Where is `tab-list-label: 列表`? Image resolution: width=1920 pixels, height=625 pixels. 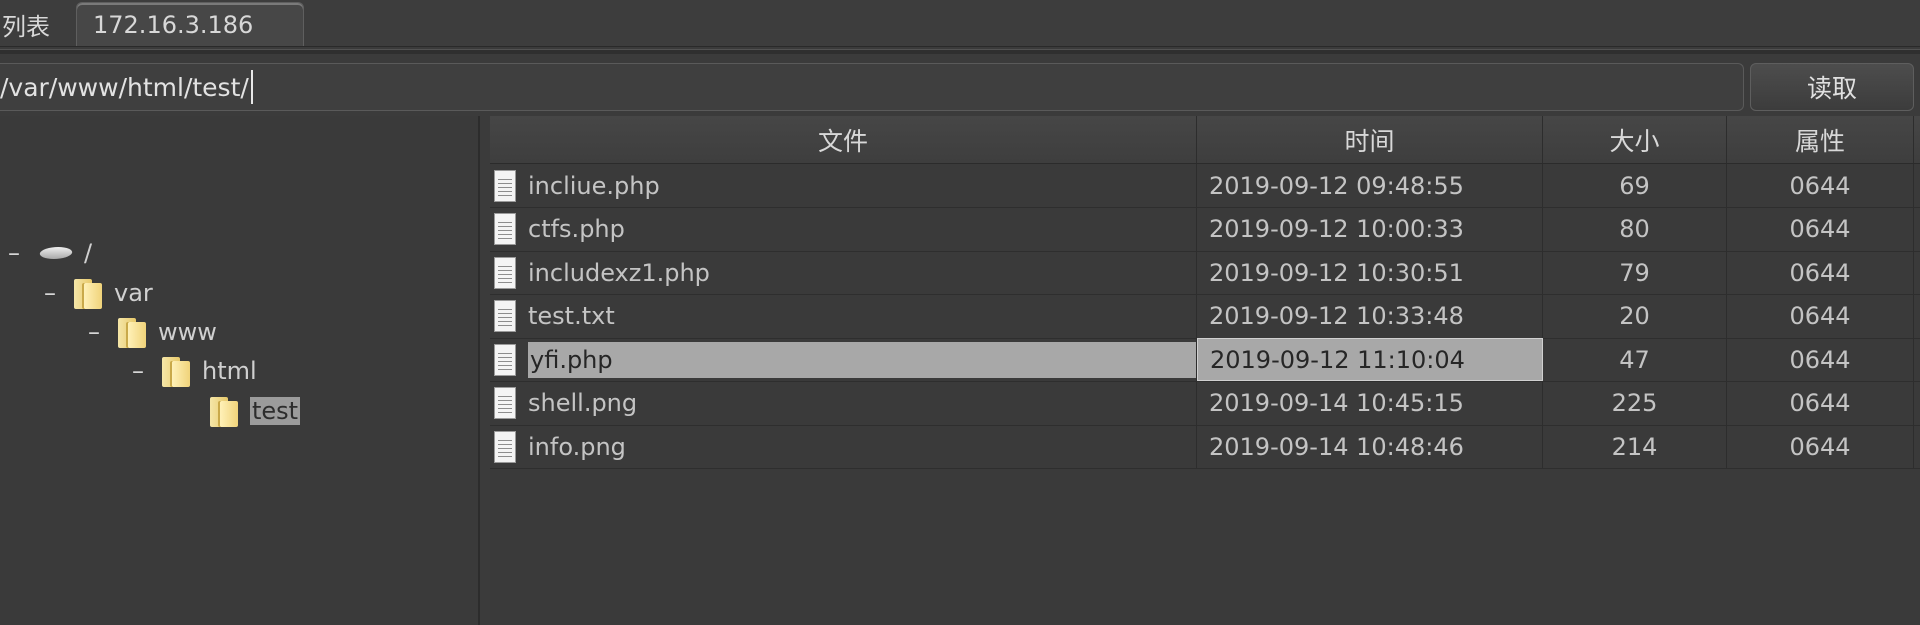 tab-list-label: 列表 is located at coordinates (26, 26).